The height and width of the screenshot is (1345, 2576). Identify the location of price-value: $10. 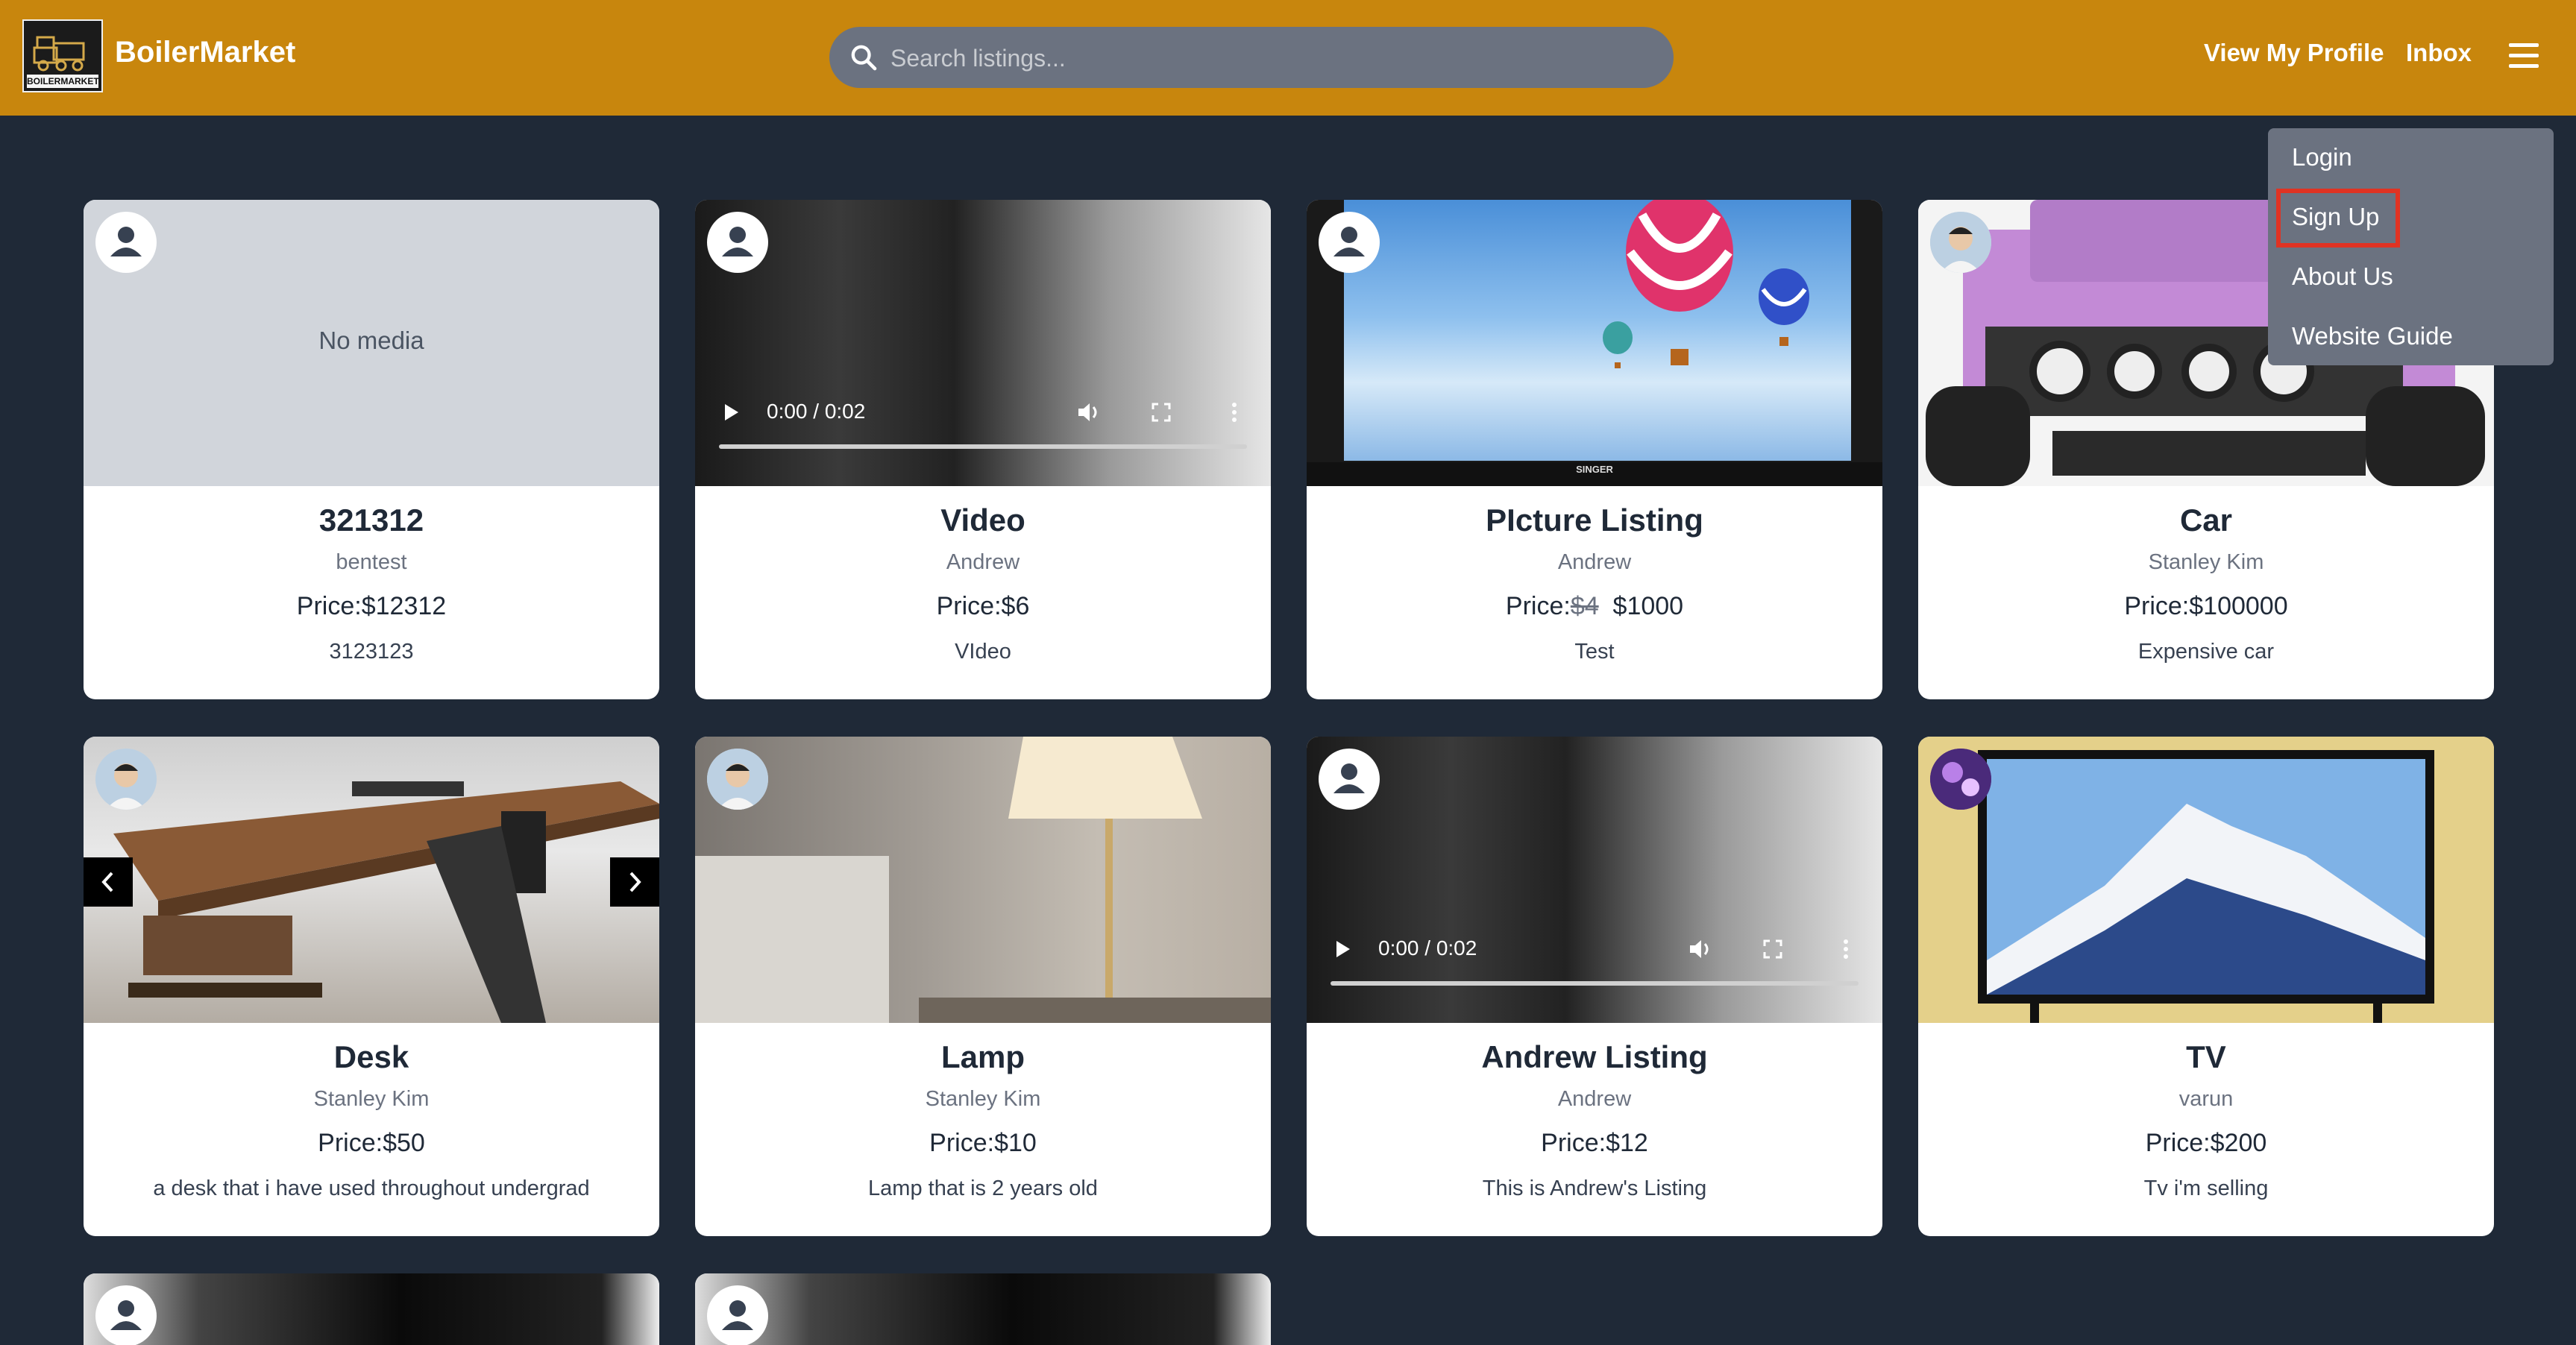
(1016, 1143).